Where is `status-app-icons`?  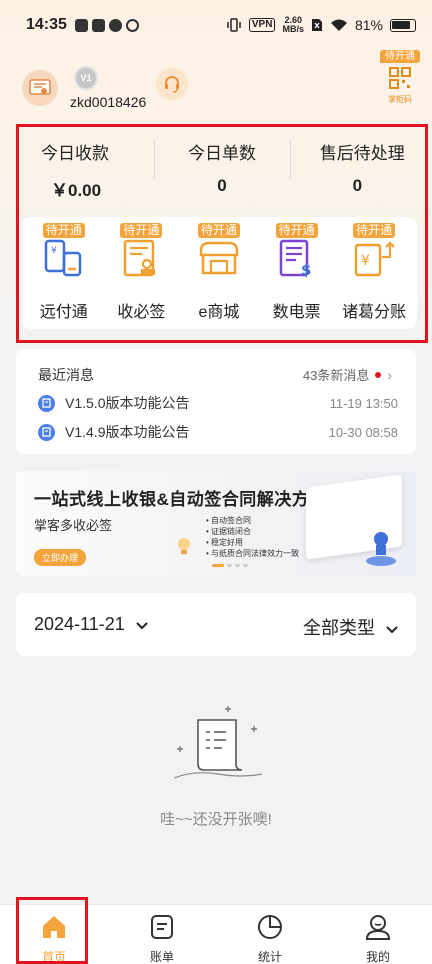 status-app-icons is located at coordinates (106, 25).